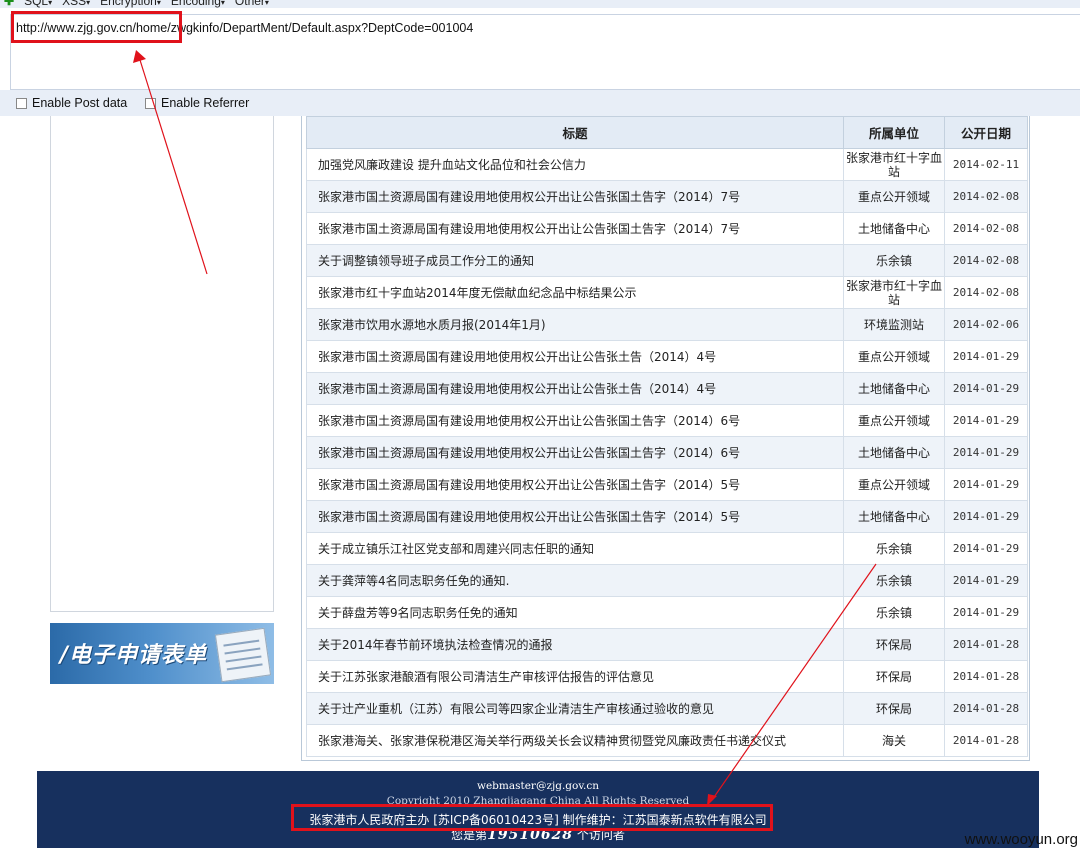 This screenshot has height=848, width=1080. Describe the element at coordinates (38, 4) in the screenshot. I see `menu-sql: SQL▾` at that location.